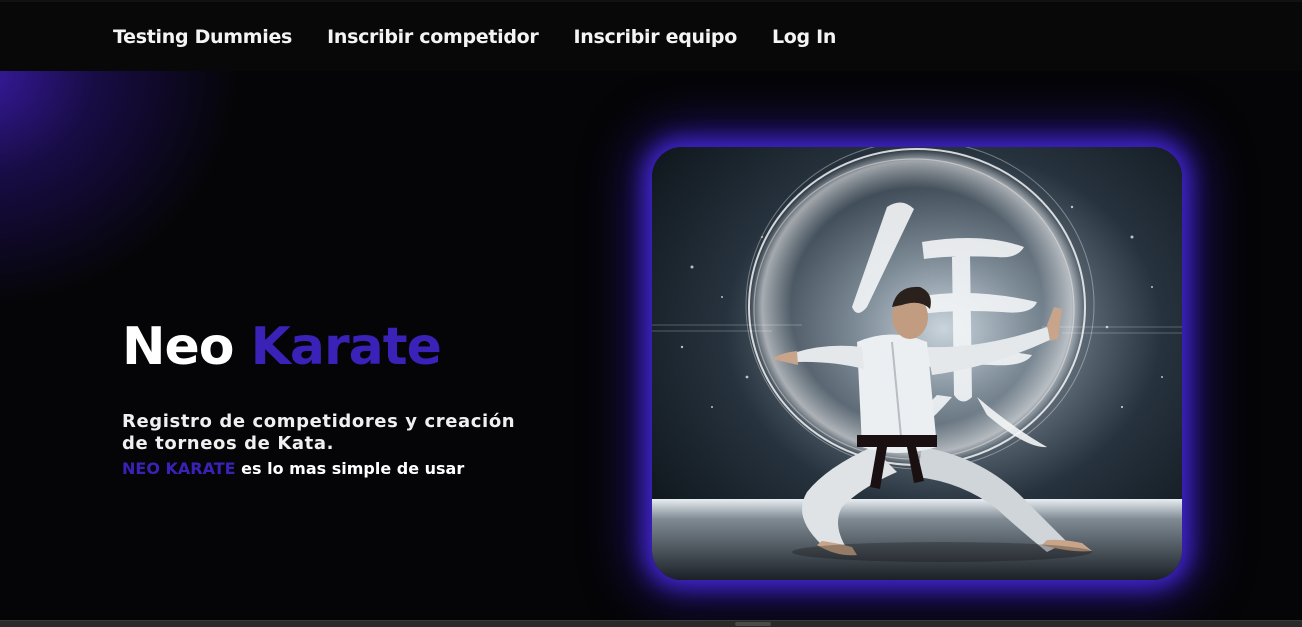 The width and height of the screenshot is (1302, 627). Describe the element at coordinates (179, 468) in the screenshot. I see `hero-tagline-brand: NEO KARATE` at that location.